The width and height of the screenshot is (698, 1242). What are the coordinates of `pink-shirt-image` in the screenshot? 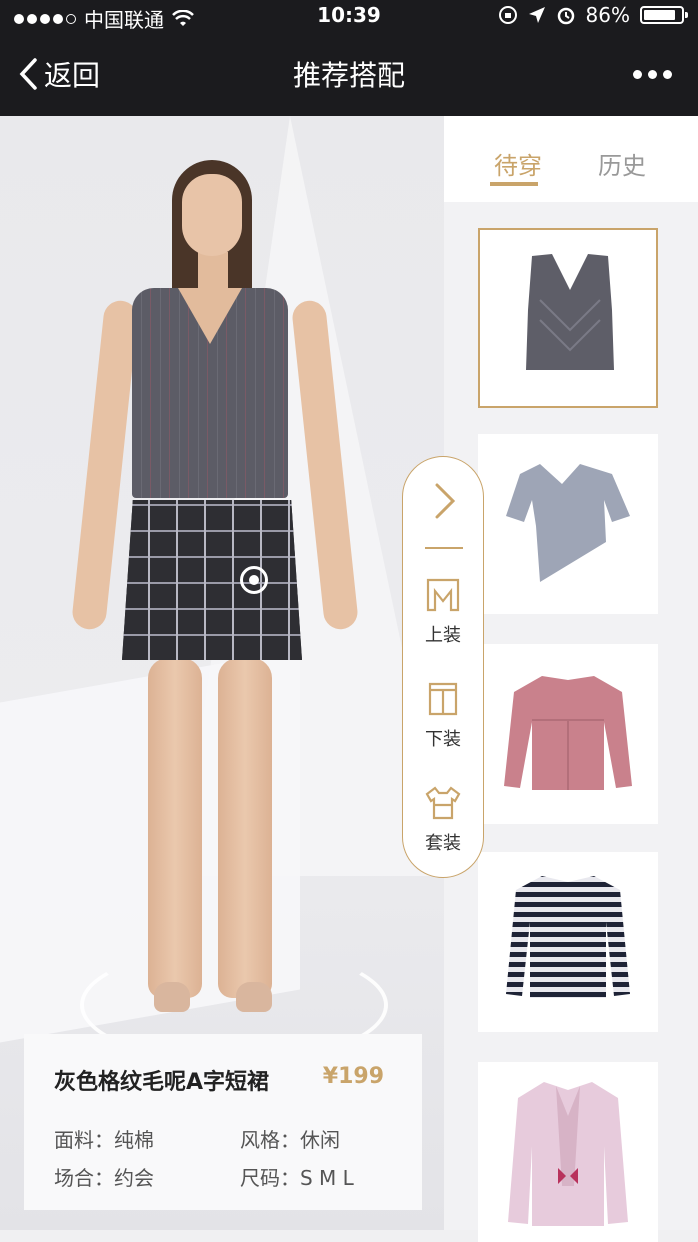 It's located at (568, 1154).